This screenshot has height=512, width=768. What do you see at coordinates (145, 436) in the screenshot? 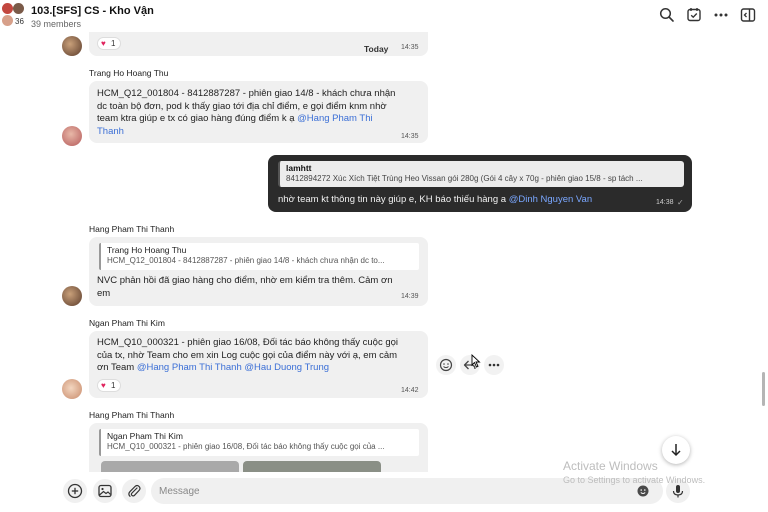
I see `quote-sender: Ngan Pham Thi Kim` at bounding box center [145, 436].